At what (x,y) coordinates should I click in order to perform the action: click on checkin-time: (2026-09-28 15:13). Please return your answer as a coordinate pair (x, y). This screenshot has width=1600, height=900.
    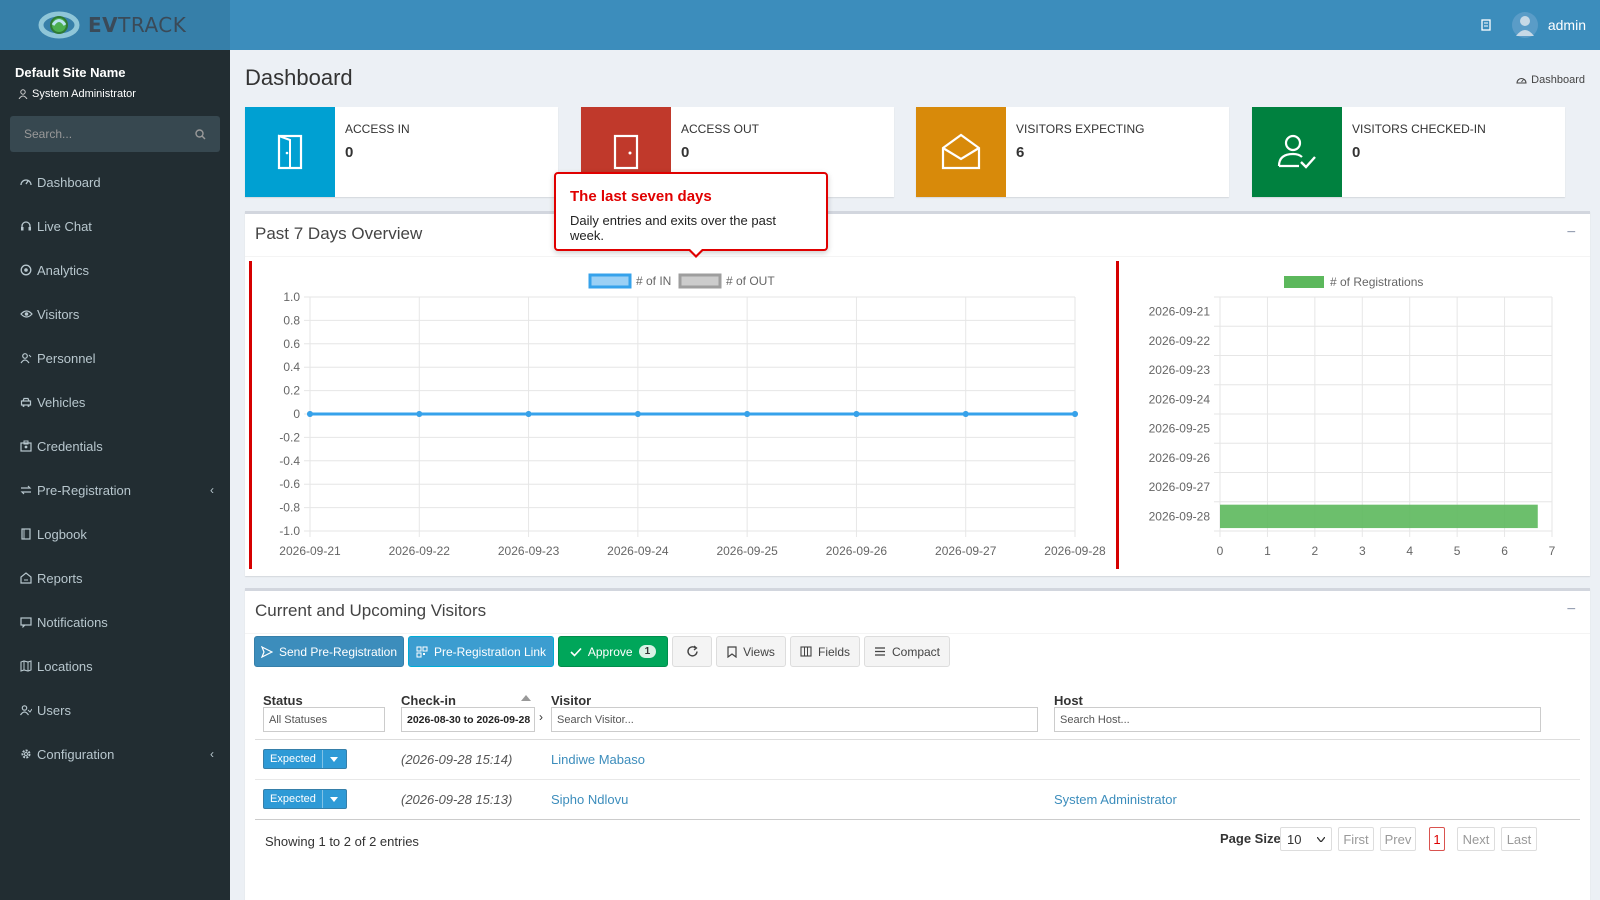
    Looking at the image, I should click on (457, 799).